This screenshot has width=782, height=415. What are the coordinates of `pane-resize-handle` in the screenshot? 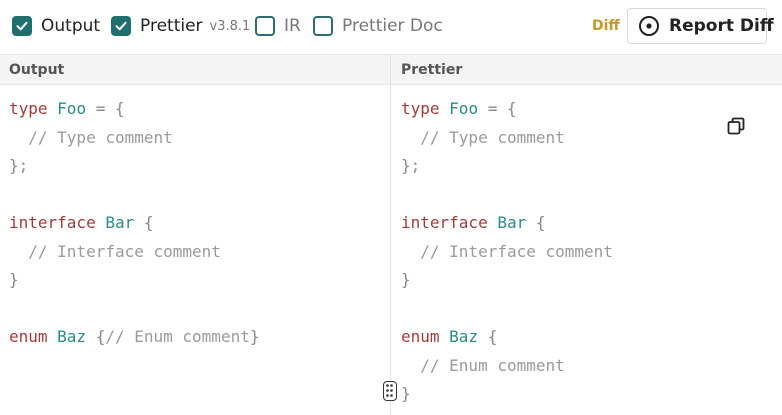 It's located at (390, 391).